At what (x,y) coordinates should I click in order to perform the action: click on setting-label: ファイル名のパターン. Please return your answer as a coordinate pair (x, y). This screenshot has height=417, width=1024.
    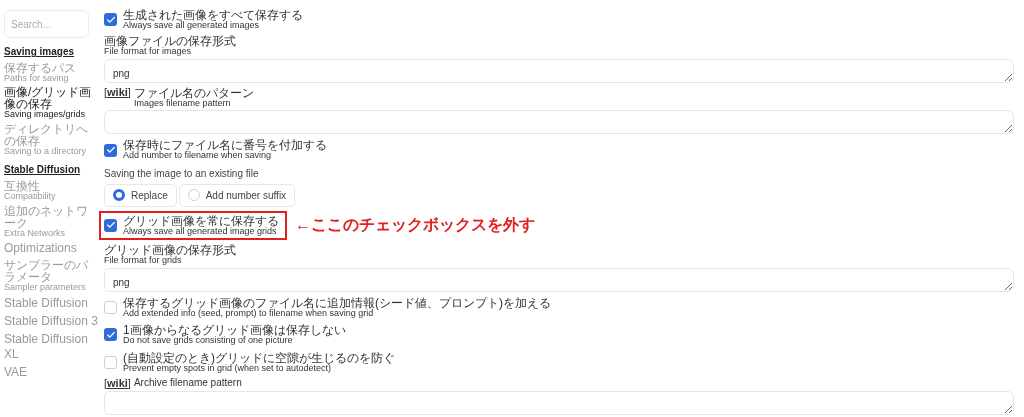
    Looking at the image, I should click on (193, 92).